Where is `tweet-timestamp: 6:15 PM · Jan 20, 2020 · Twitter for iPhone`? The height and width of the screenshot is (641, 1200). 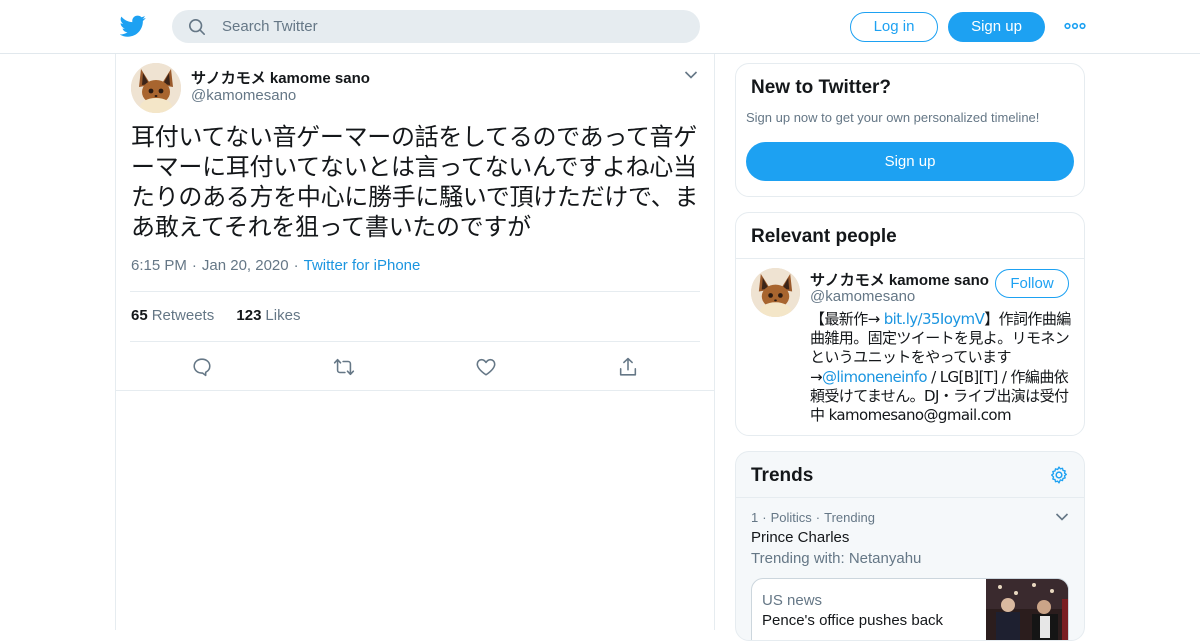 tweet-timestamp: 6:15 PM · Jan 20, 2020 · Twitter for iPhone is located at coordinates (275, 265).